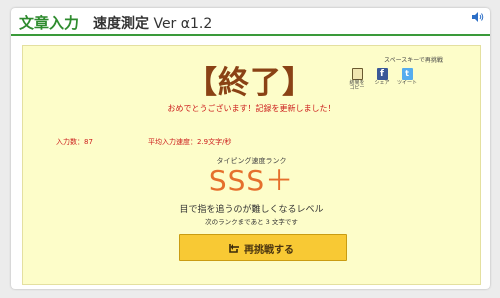 The width and height of the screenshot is (500, 298). I want to click on retry-button: 再挑戦する, so click(263, 247).